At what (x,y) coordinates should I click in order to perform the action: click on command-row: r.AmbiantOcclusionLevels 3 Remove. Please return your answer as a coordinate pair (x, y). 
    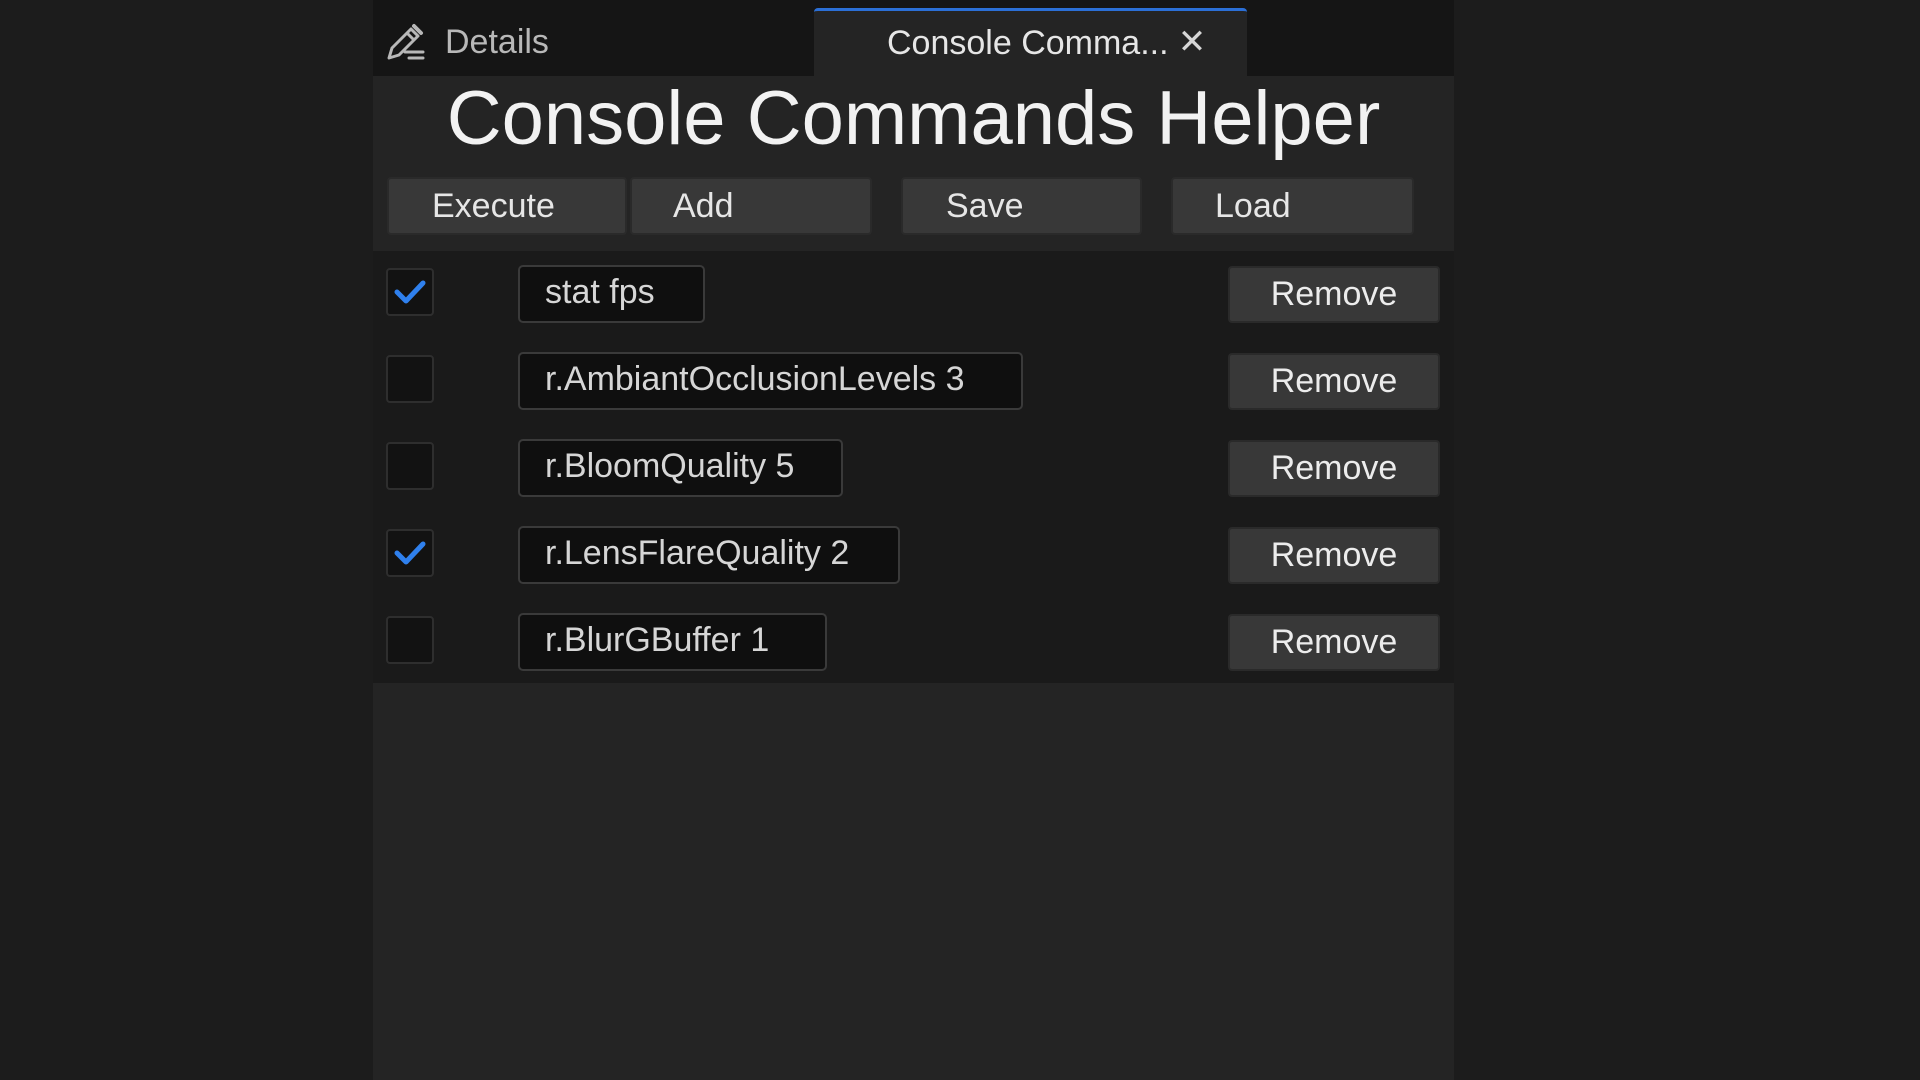
    Looking at the image, I should click on (913, 381).